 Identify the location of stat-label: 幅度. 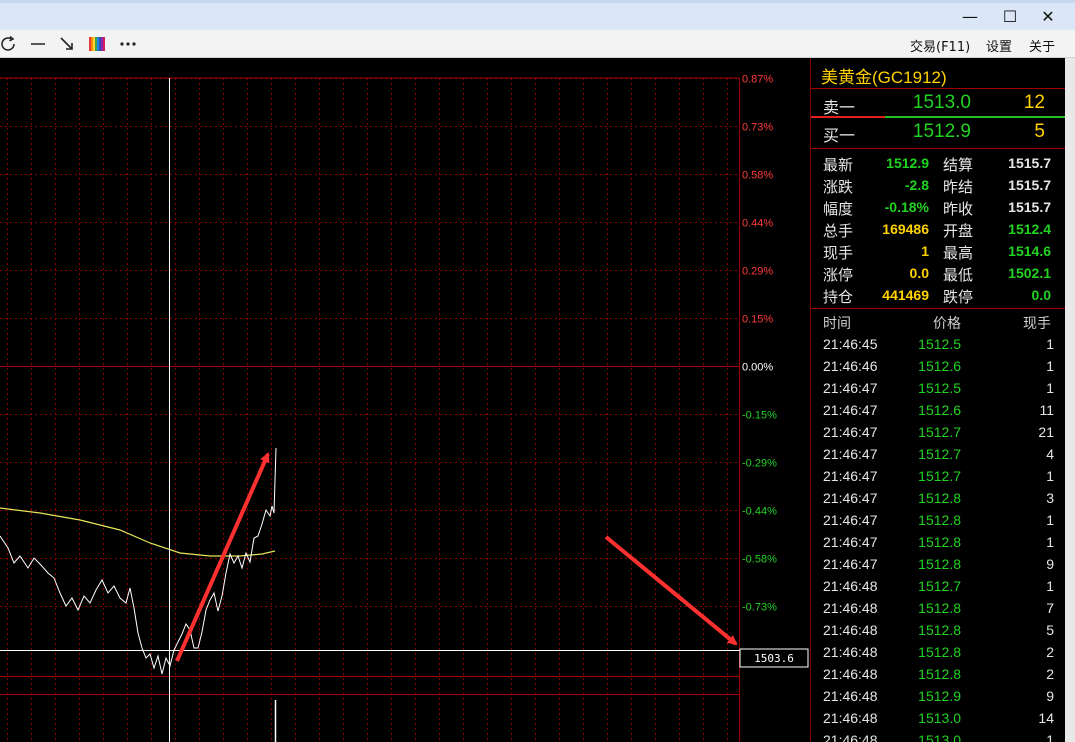
(838, 209).